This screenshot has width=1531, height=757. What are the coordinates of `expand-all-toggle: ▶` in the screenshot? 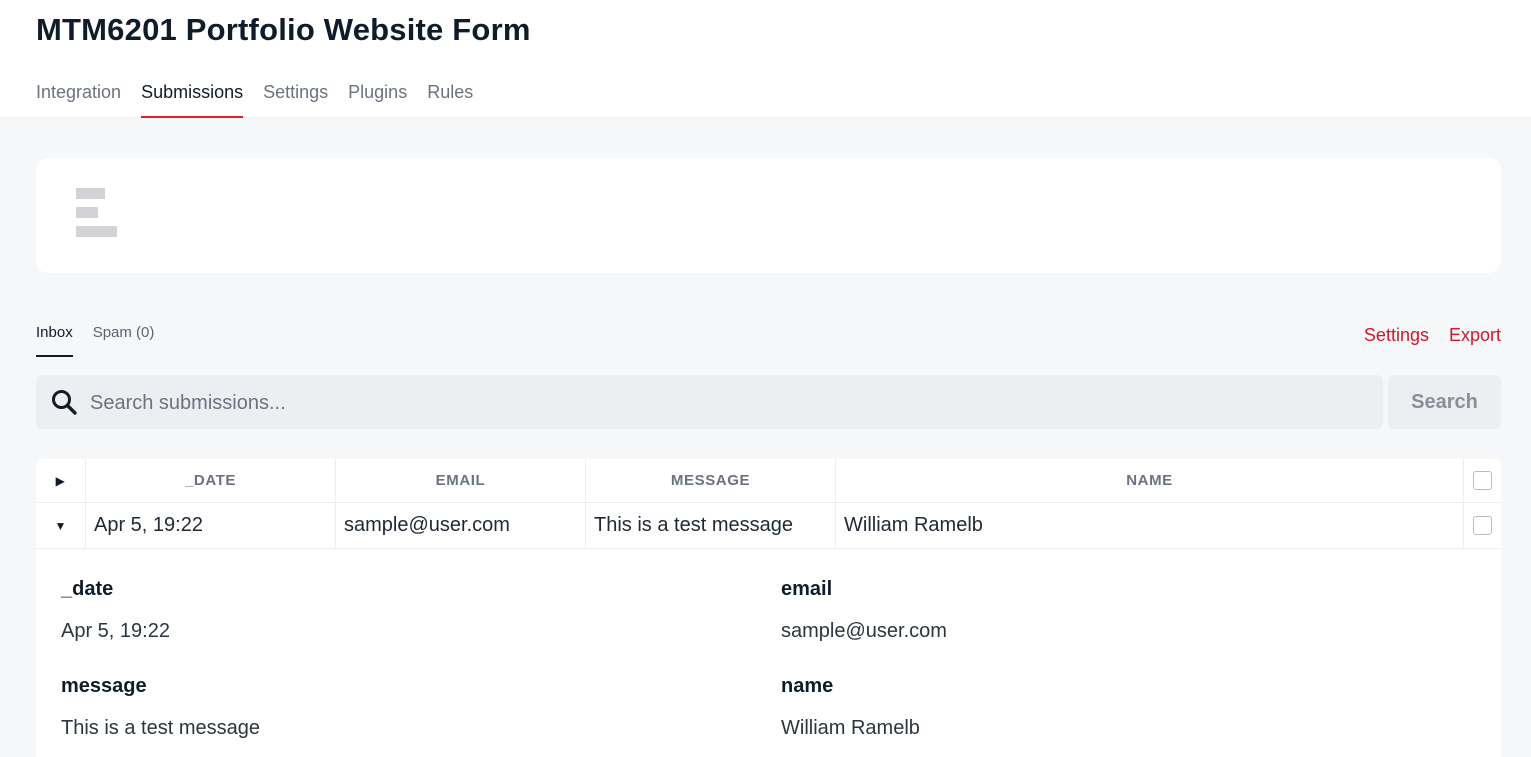 It's located at (61, 480).